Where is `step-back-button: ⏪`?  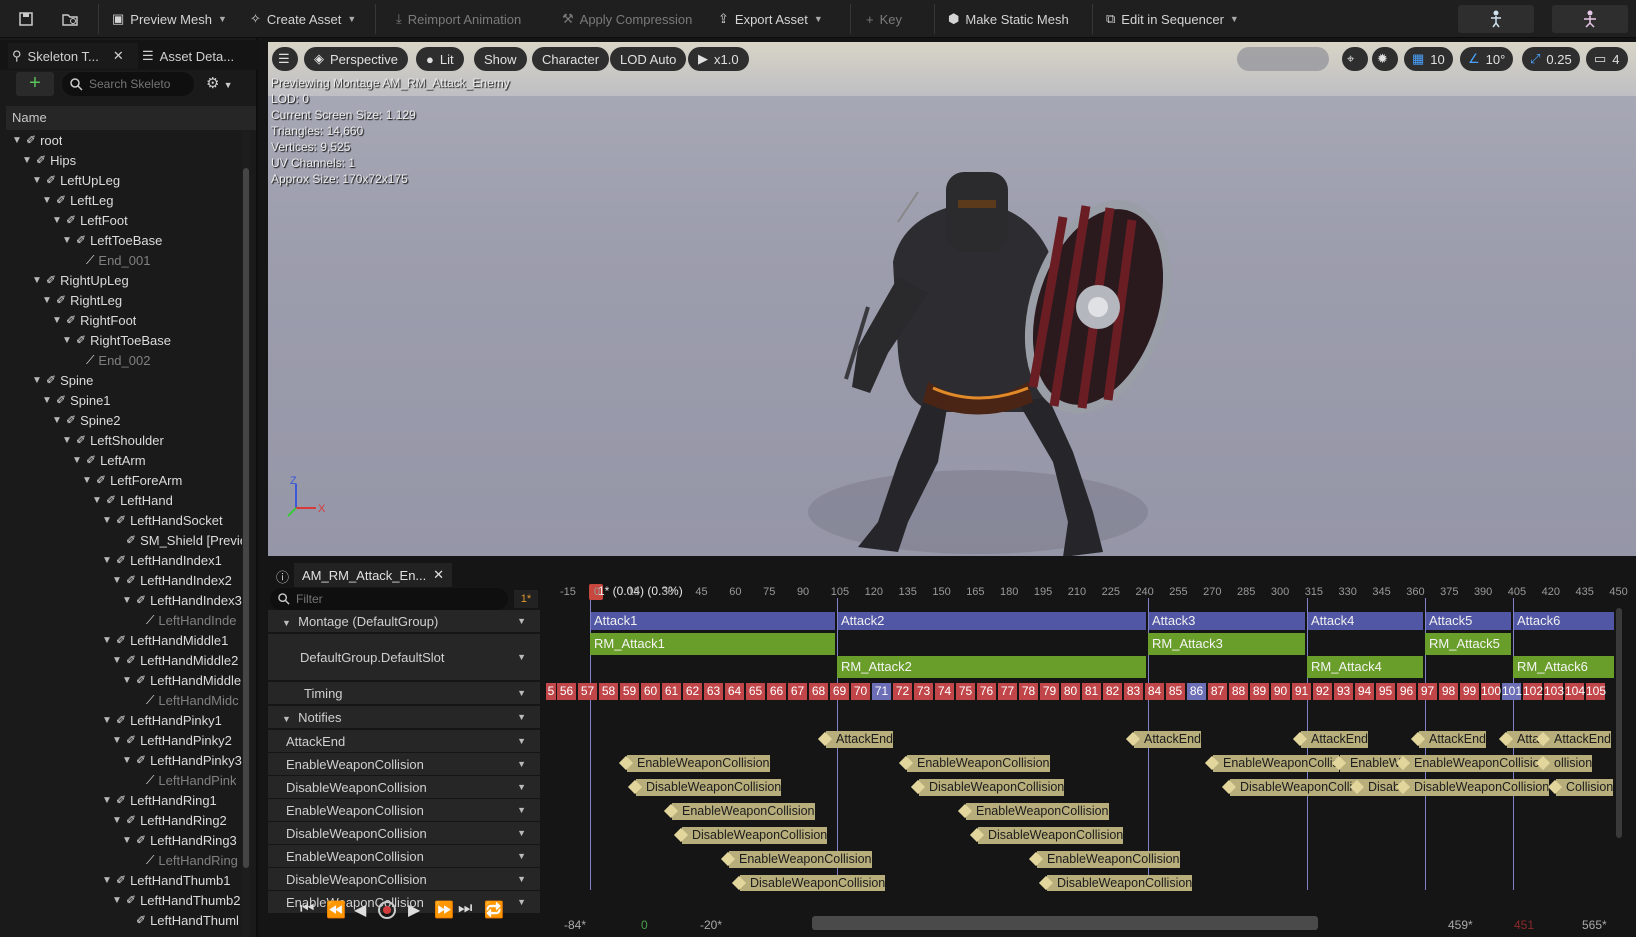
step-back-button: ⏪ is located at coordinates (336, 910).